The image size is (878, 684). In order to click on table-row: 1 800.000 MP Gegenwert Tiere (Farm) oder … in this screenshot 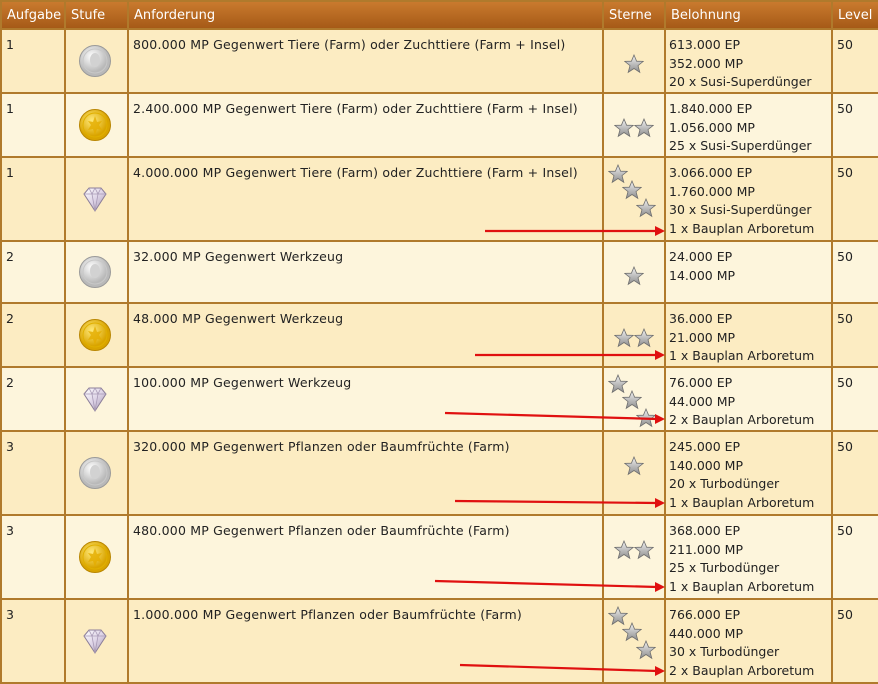, I will do `click(439, 61)`.